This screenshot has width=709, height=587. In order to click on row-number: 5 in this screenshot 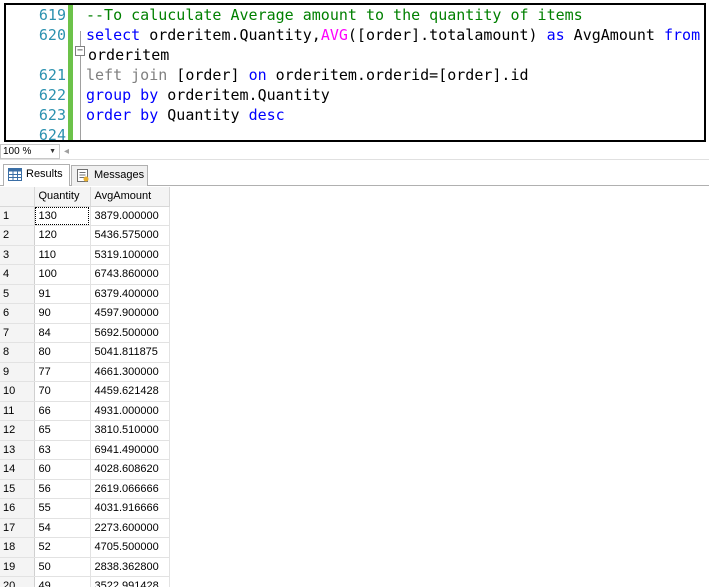, I will do `click(17, 294)`.